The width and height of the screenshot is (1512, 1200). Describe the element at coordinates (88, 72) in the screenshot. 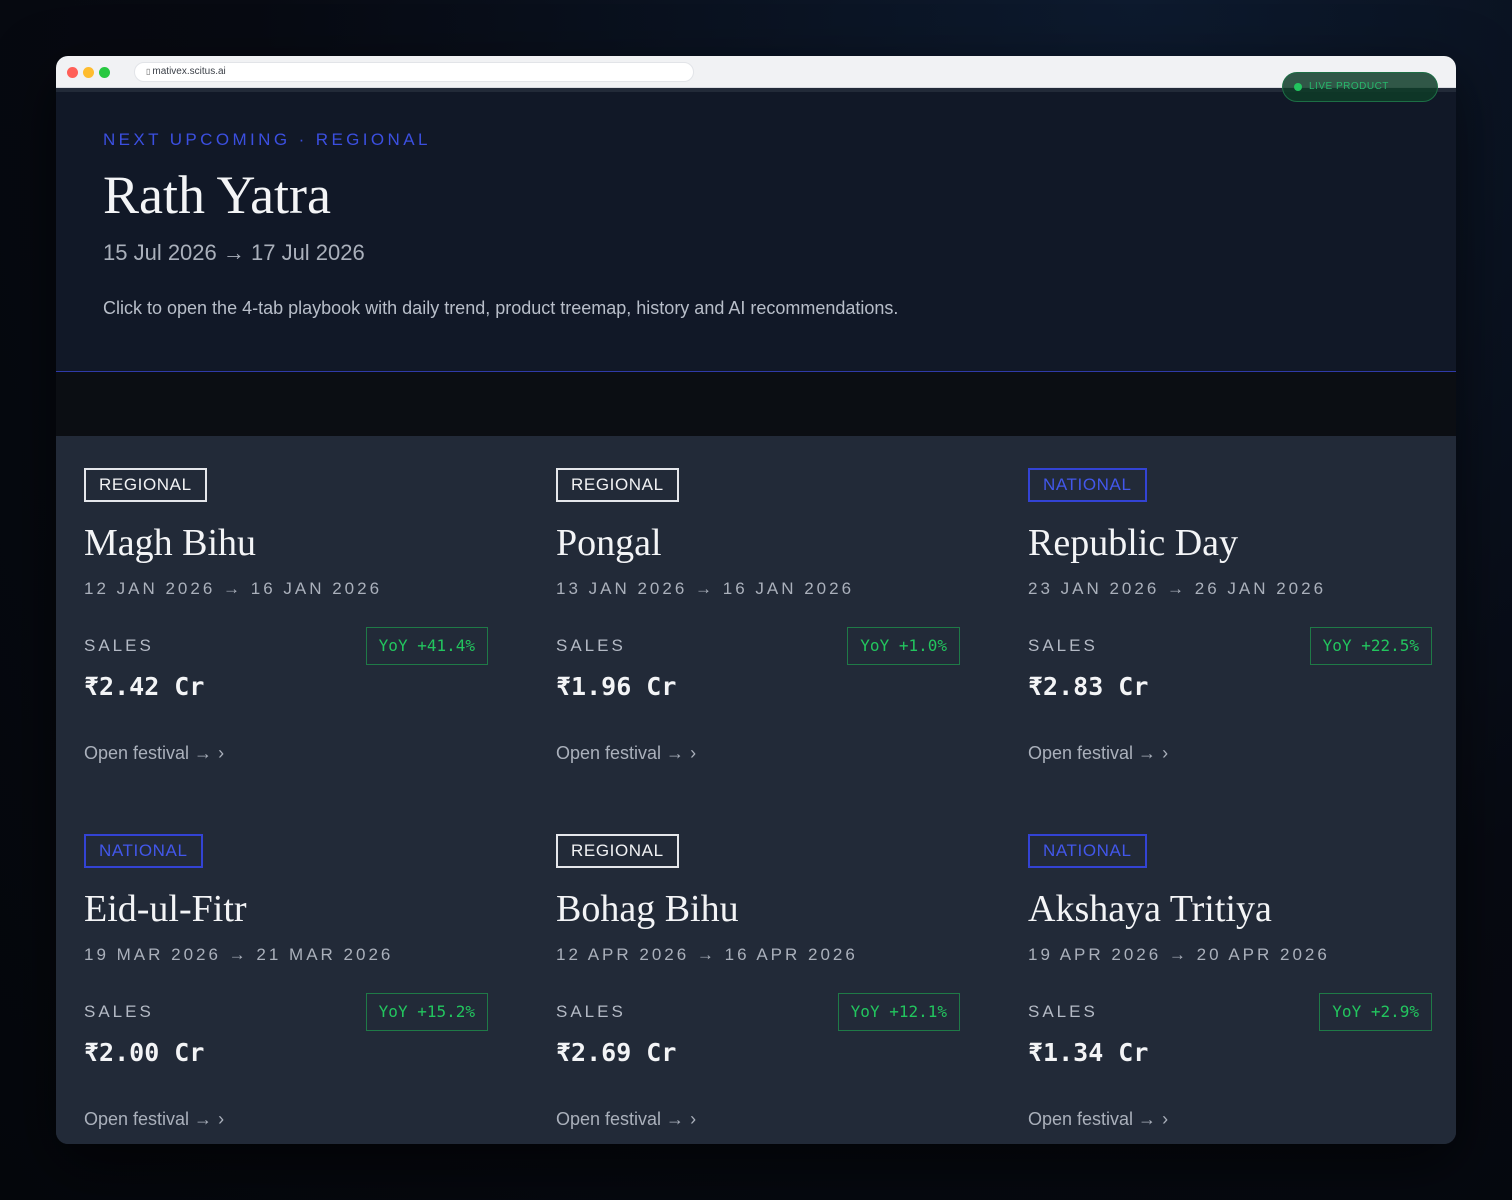

I see `minimize-window-button` at that location.